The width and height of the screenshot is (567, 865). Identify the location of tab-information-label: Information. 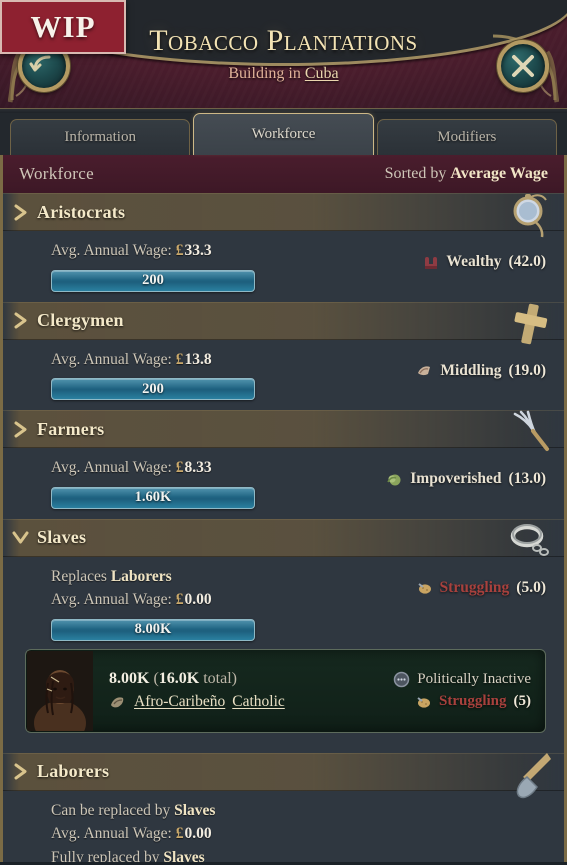
(100, 137).